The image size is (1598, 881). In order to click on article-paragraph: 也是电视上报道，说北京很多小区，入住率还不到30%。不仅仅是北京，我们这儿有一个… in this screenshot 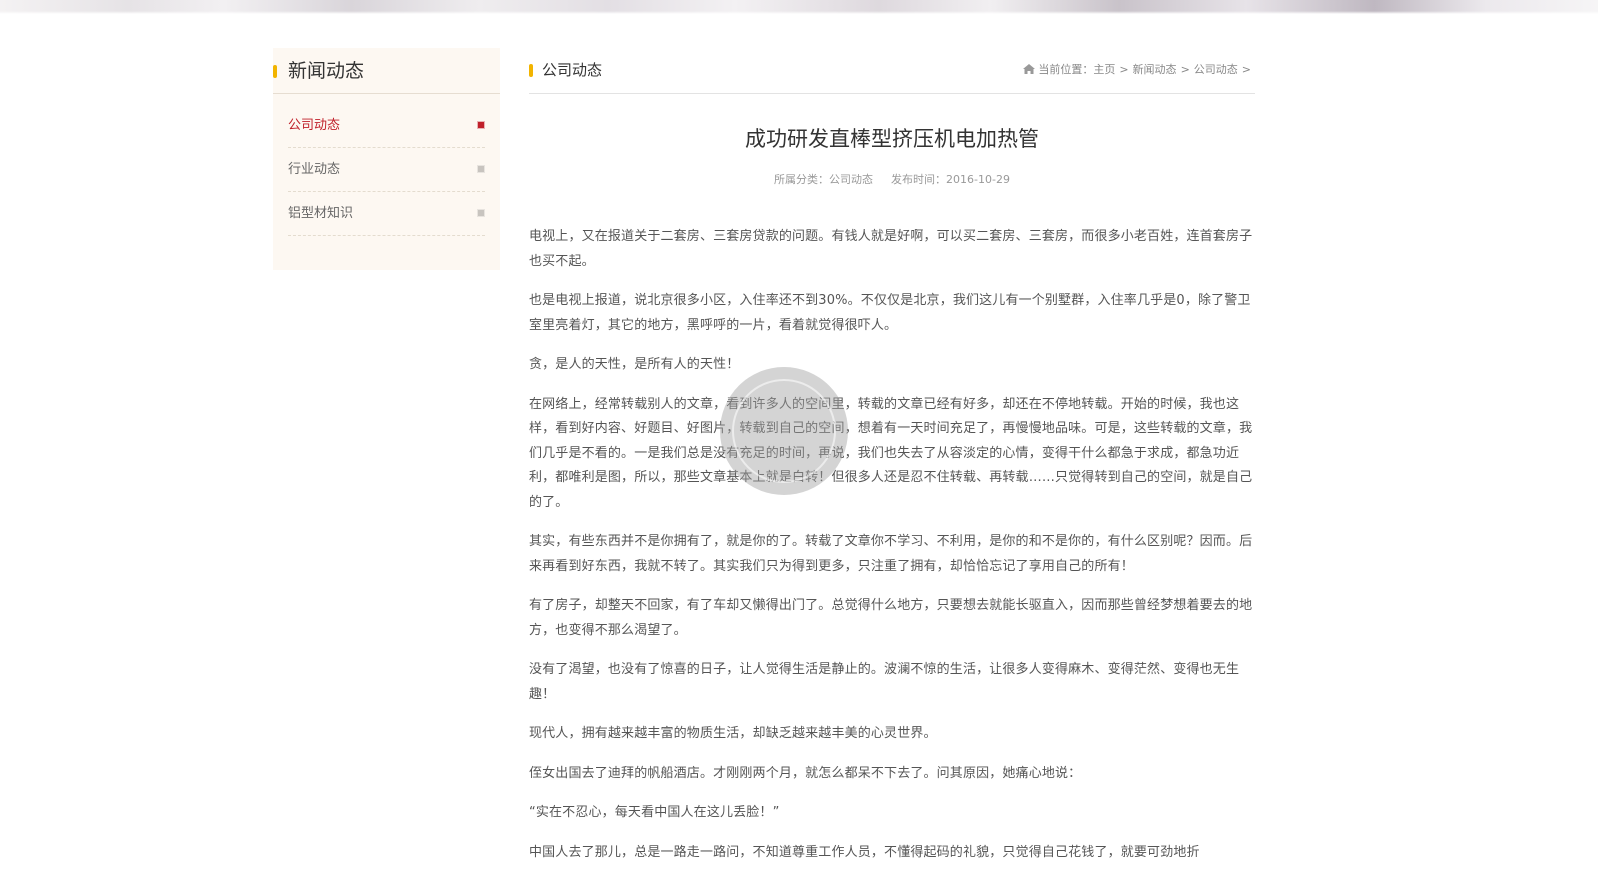, I will do `click(890, 313)`.